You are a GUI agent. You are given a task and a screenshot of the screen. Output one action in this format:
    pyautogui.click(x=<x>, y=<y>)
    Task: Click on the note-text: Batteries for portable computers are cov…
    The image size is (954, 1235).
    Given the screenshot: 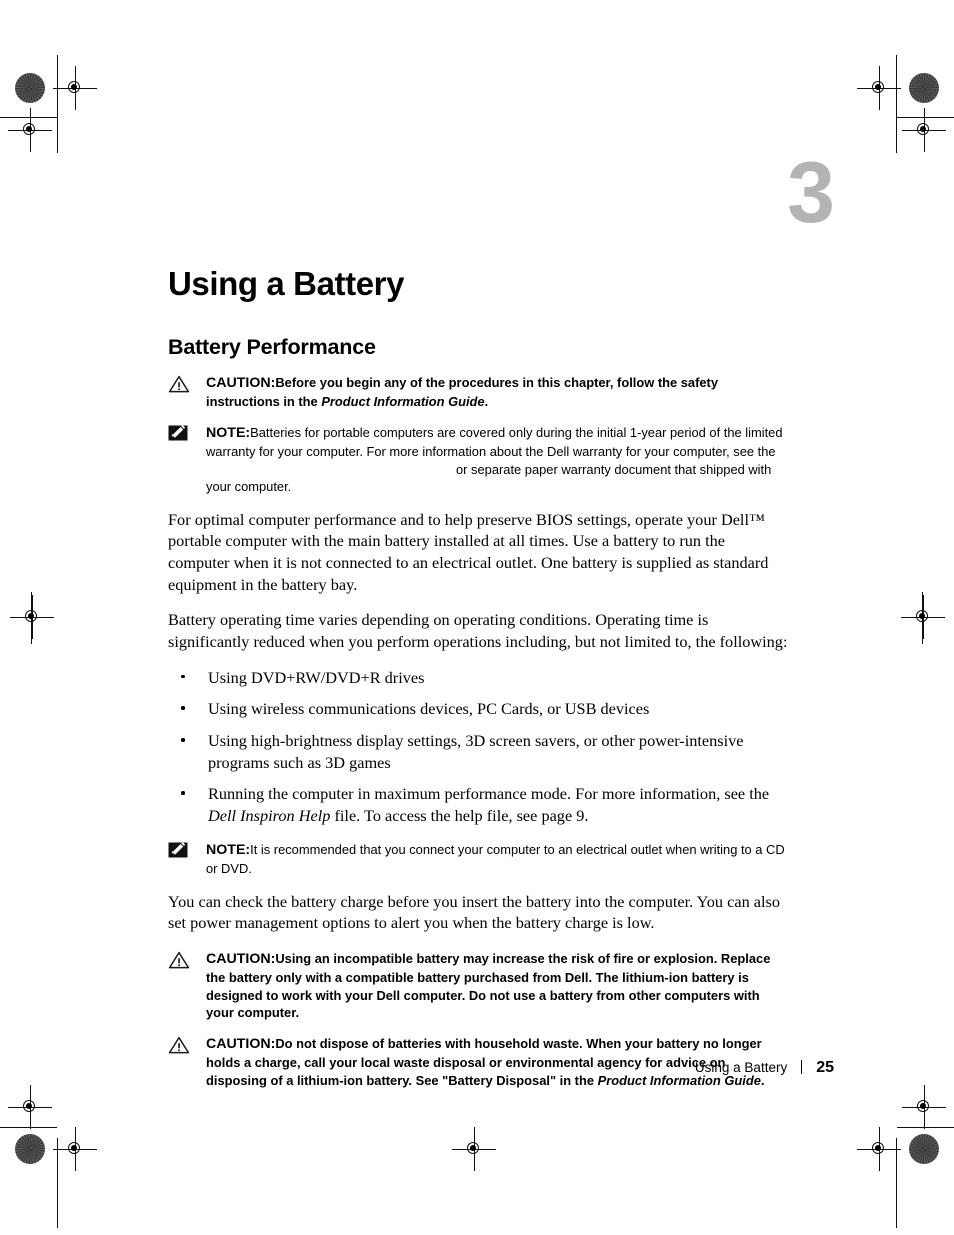 What is the action you would take?
    pyautogui.click(x=494, y=442)
    